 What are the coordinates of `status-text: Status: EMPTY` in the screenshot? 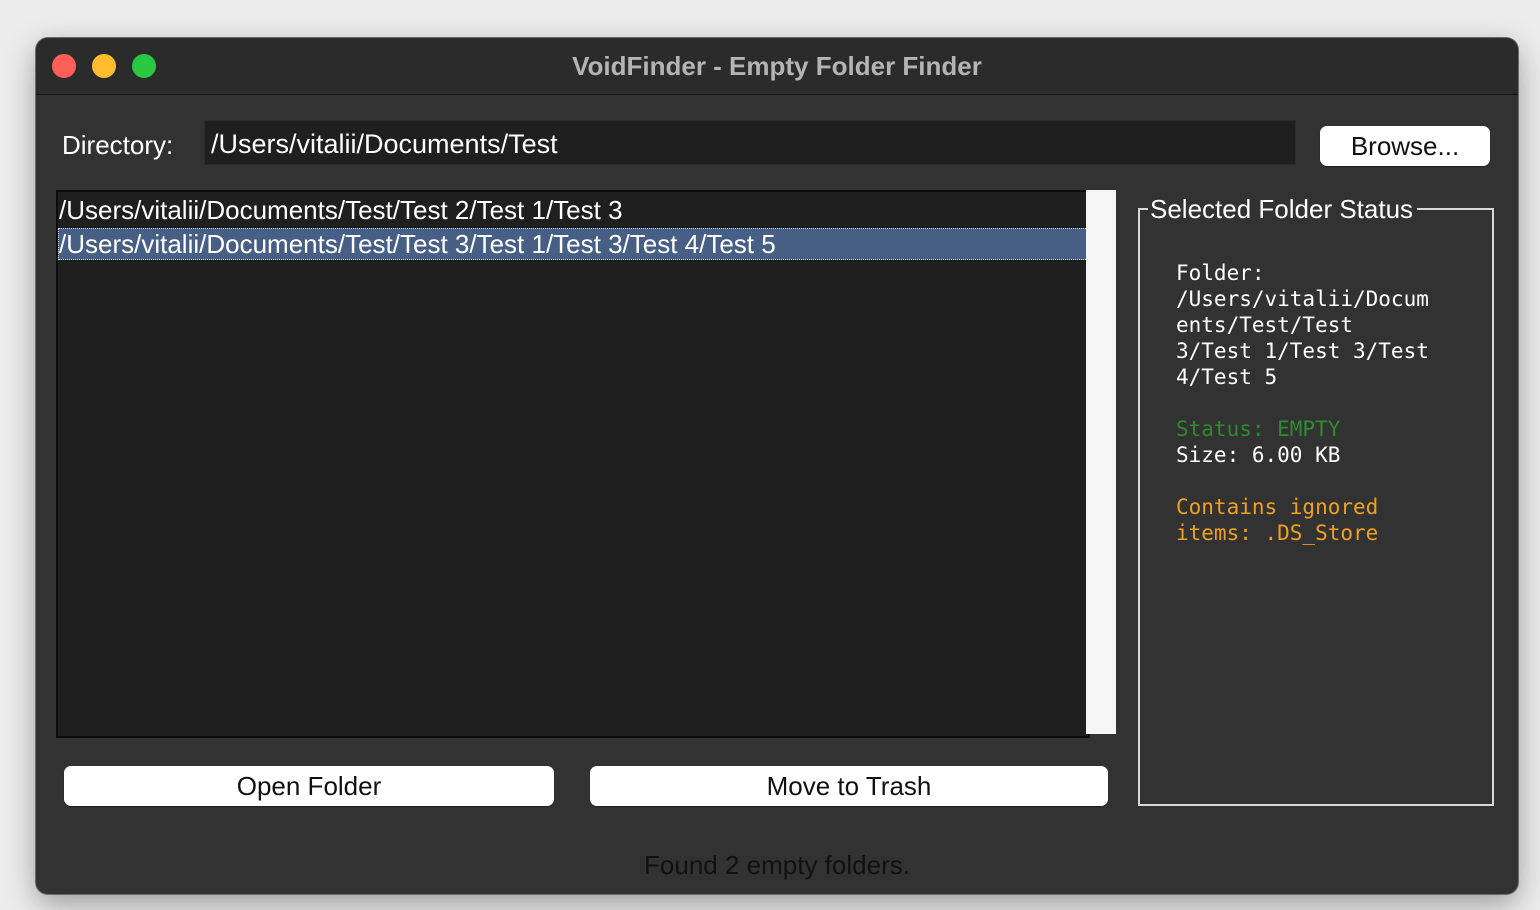 It's located at (1258, 429).